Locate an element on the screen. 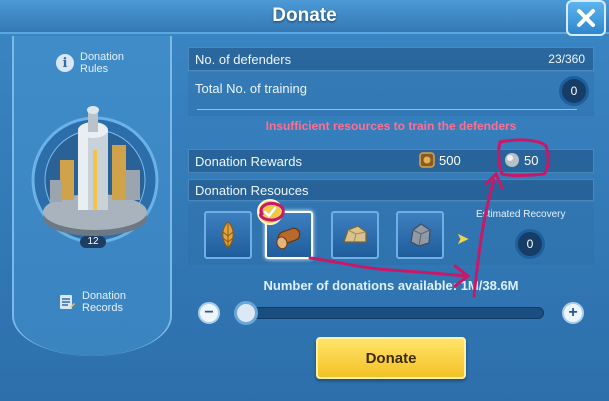 The width and height of the screenshot is (609, 401). resource-tile-iron is located at coordinates (420, 235).